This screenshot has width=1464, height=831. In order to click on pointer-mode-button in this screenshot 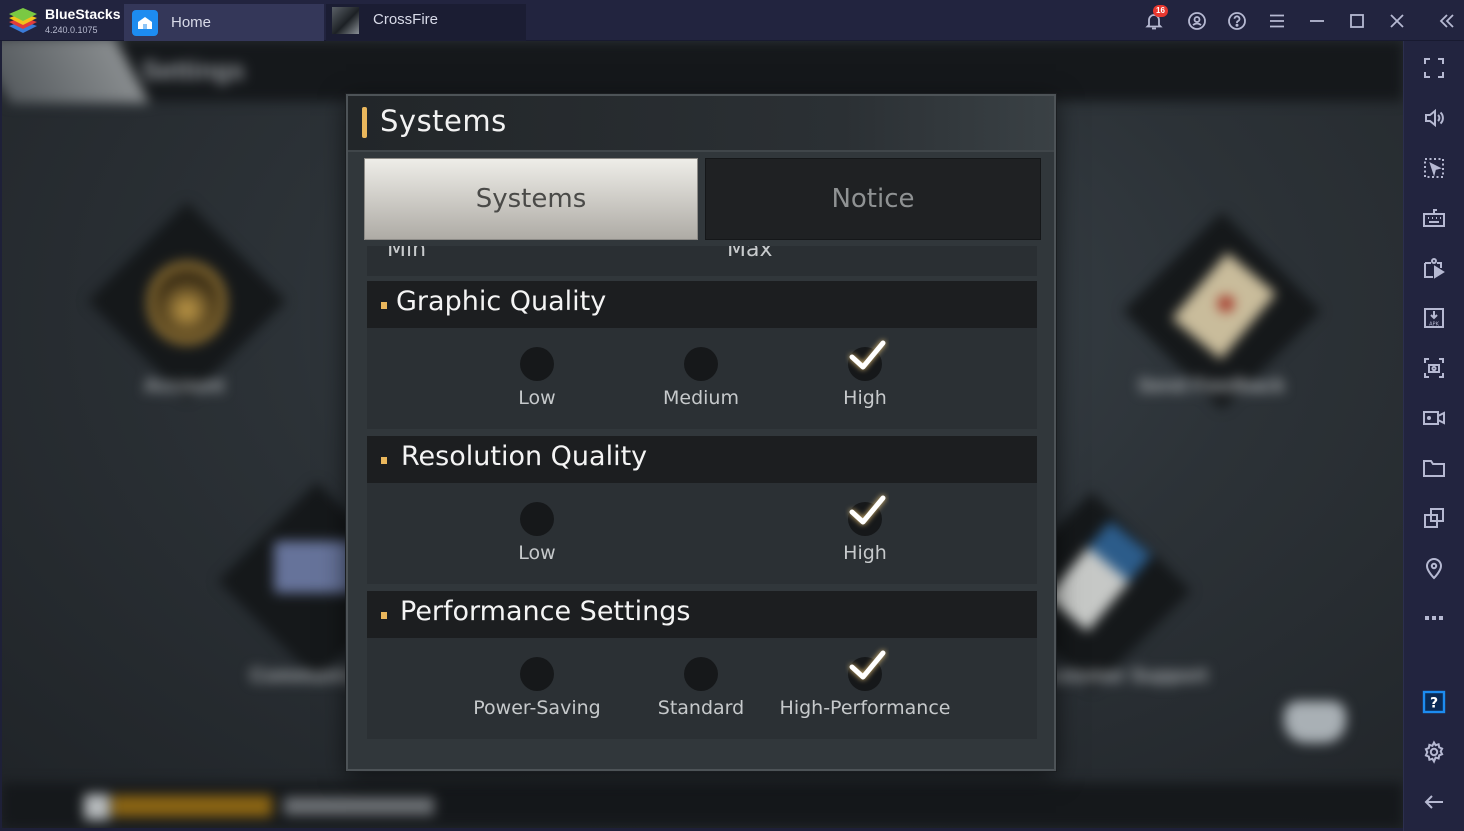, I will do `click(1434, 168)`.